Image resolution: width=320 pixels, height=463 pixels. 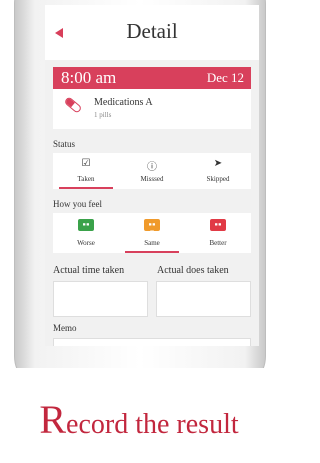 What do you see at coordinates (152, 78) in the screenshot?
I see `schedule-bar: 8:00 am Dec 12` at bounding box center [152, 78].